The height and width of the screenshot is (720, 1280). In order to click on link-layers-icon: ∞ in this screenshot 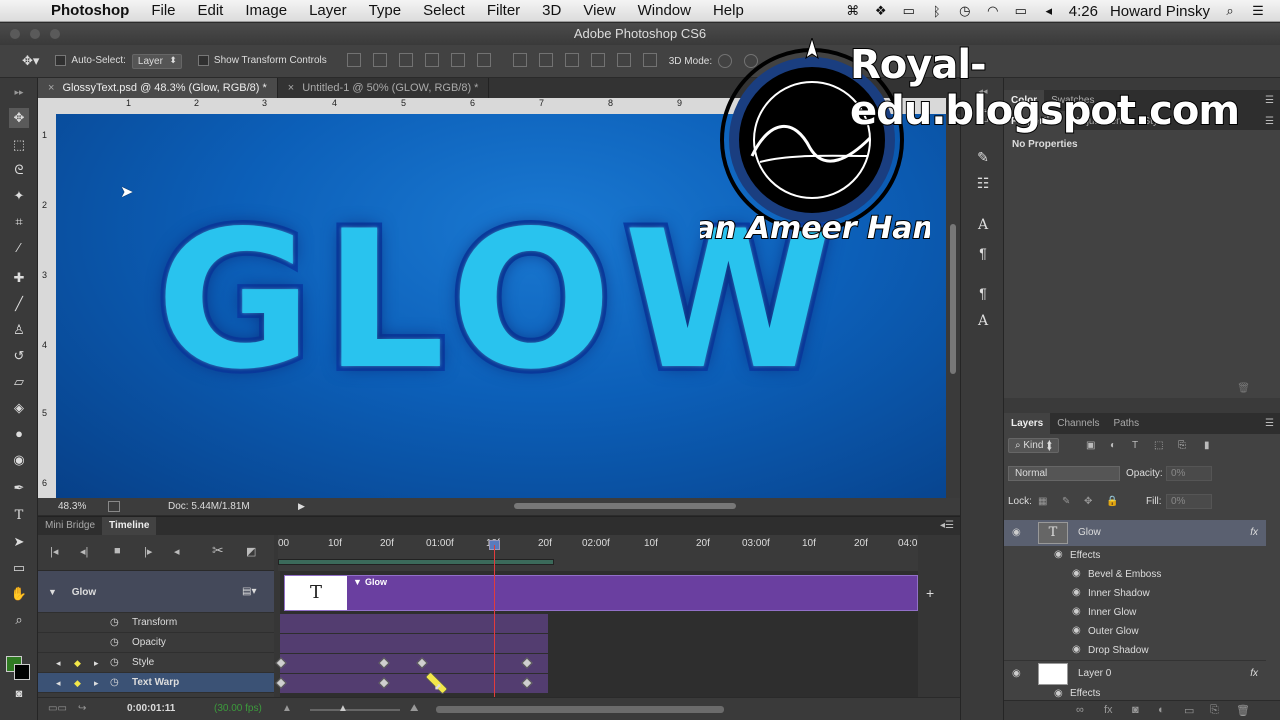, I will do `click(1080, 710)`.